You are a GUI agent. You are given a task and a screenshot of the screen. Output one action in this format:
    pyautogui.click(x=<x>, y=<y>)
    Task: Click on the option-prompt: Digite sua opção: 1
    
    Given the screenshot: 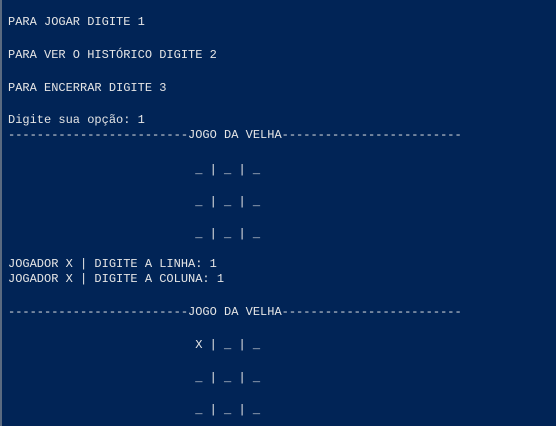 What is the action you would take?
    pyautogui.click(x=76, y=120)
    